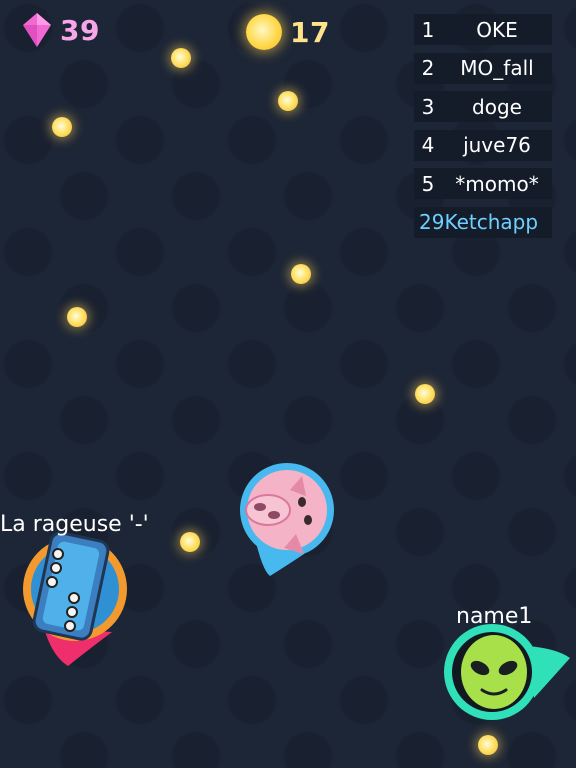 Image resolution: width=576 pixels, height=768 pixels. What do you see at coordinates (288, 32) in the screenshot?
I see `coin-counter: 17` at bounding box center [288, 32].